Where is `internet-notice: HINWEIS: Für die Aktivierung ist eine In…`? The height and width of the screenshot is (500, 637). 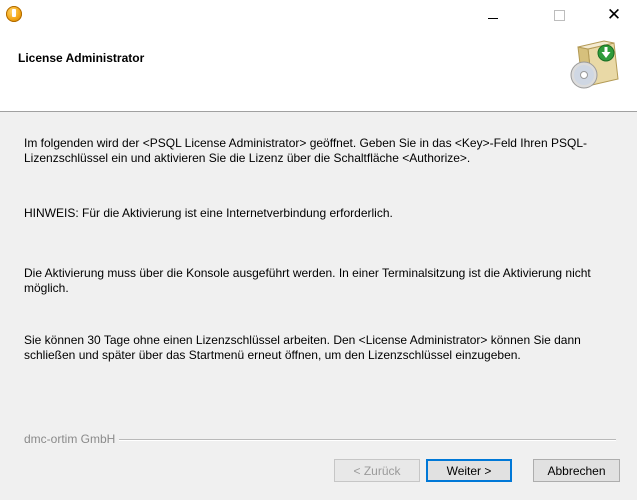 internet-notice: HINWEIS: Für die Aktivierung ist eine In… is located at coordinates (208, 213).